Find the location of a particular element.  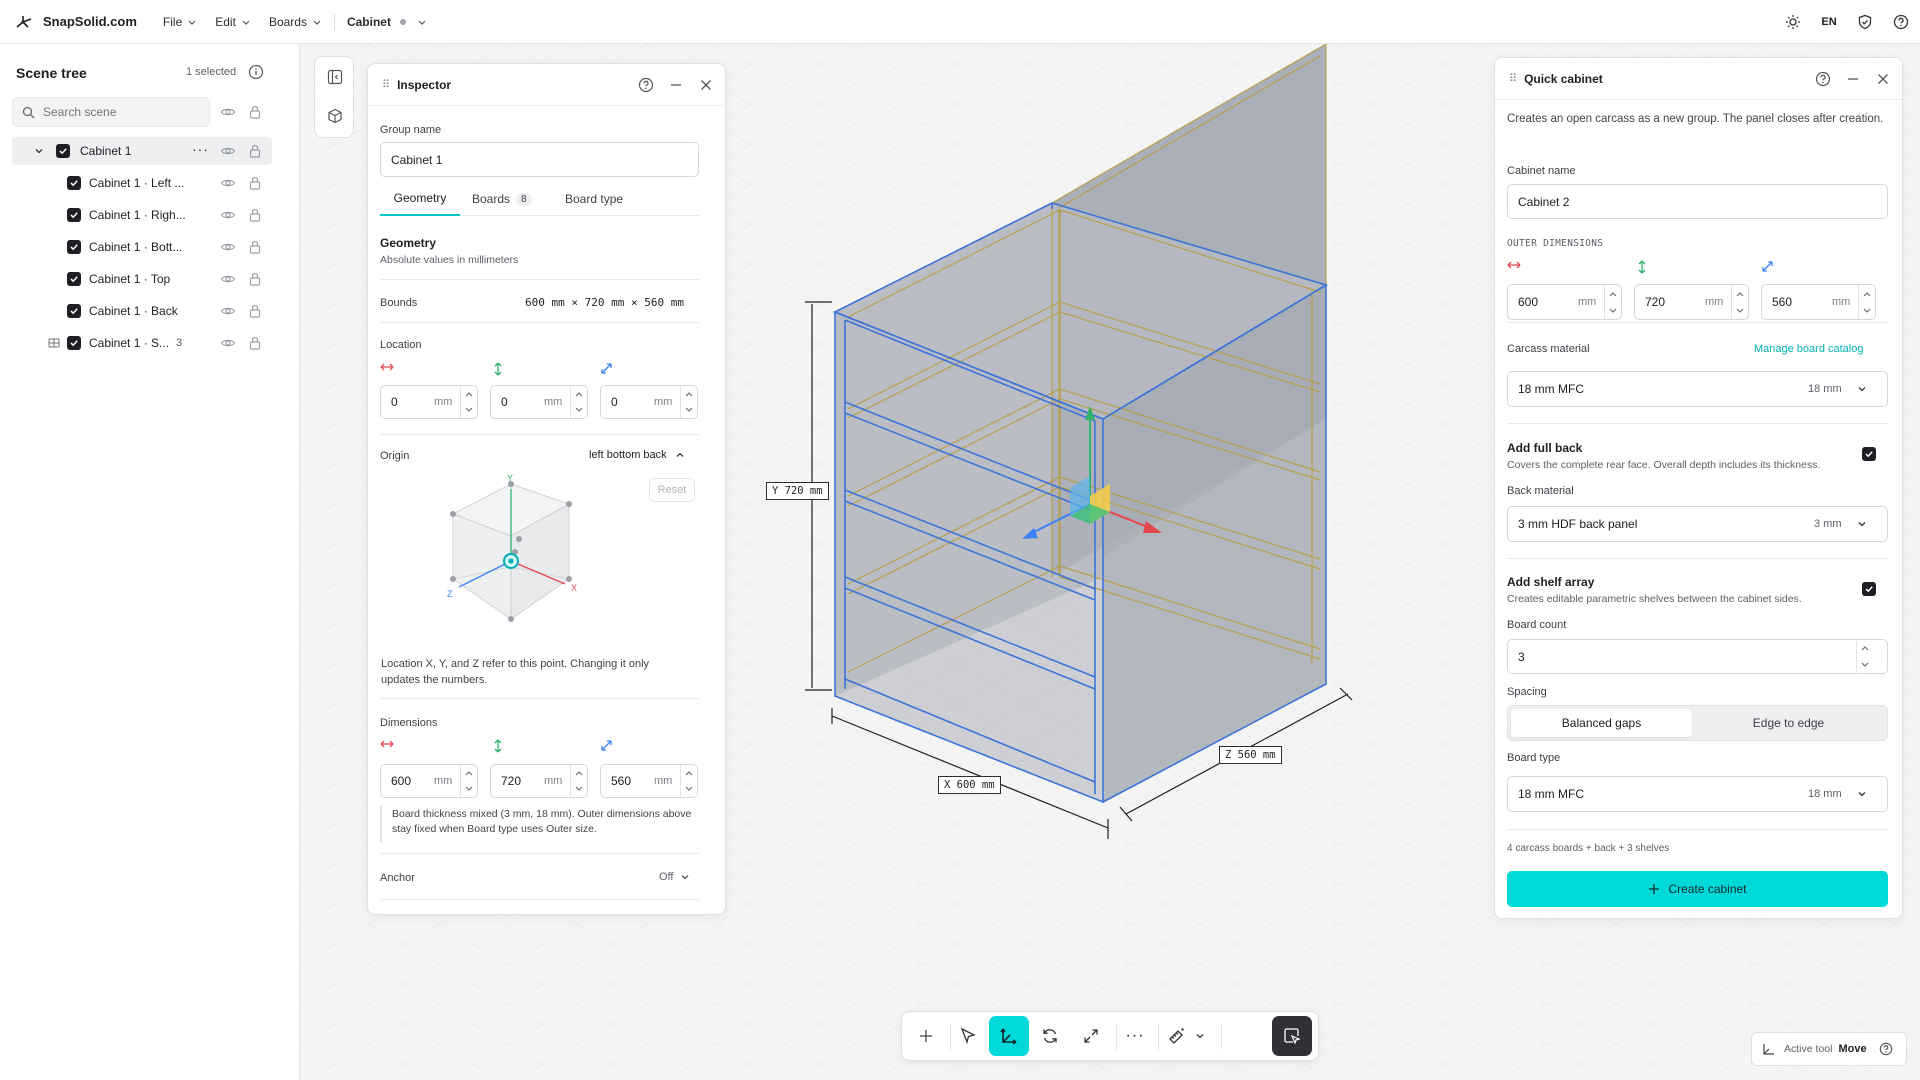

tab-board-type: Board type is located at coordinates (594, 199).